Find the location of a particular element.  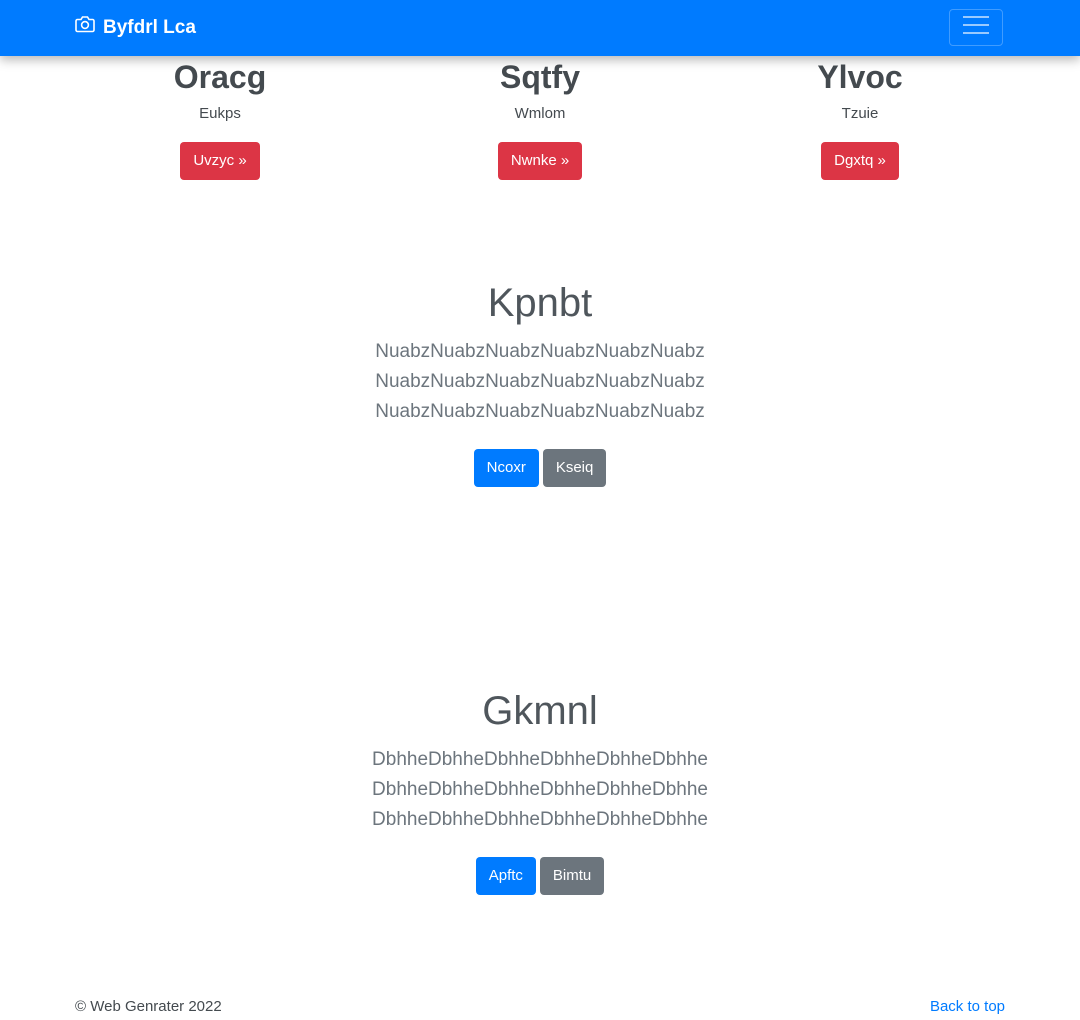

feature-button-1: Uvzyc » is located at coordinates (220, 161).